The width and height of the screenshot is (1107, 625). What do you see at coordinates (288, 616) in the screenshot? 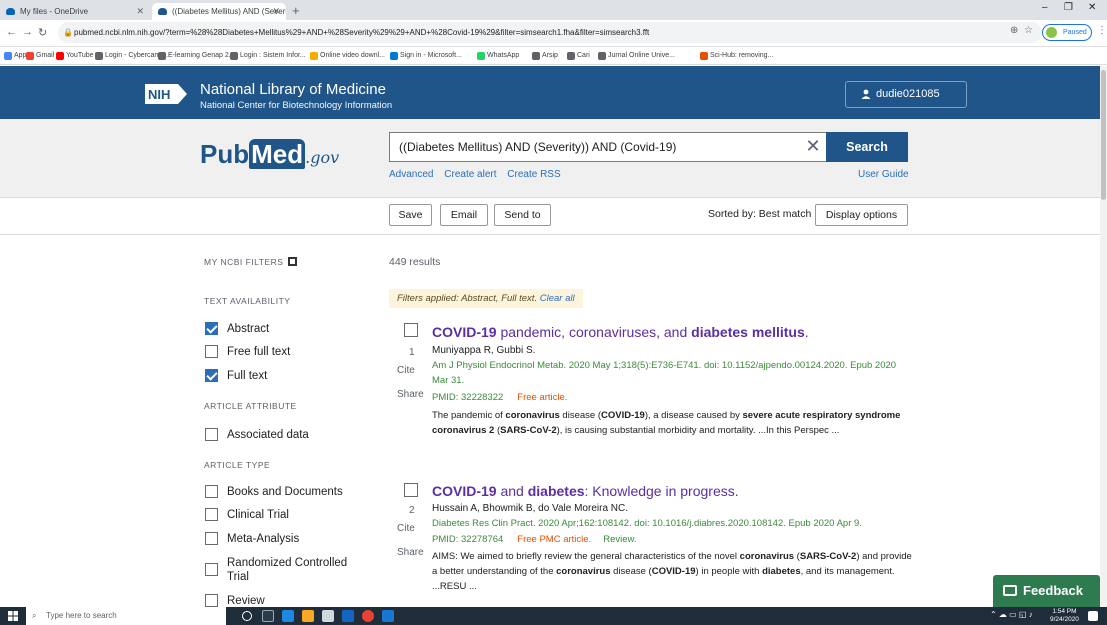
I see `edge-icon` at bounding box center [288, 616].